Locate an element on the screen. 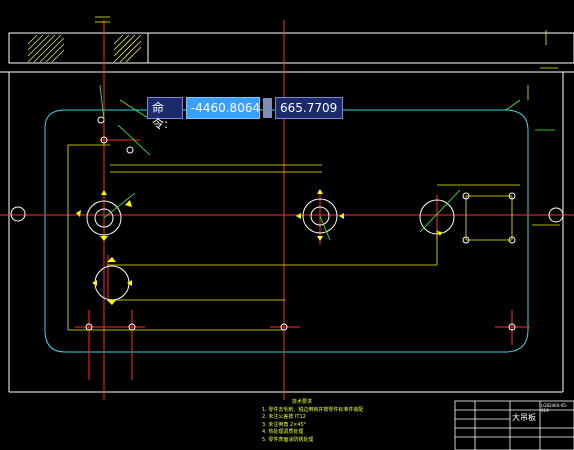  hatch-pattern is located at coordinates (84, 48).